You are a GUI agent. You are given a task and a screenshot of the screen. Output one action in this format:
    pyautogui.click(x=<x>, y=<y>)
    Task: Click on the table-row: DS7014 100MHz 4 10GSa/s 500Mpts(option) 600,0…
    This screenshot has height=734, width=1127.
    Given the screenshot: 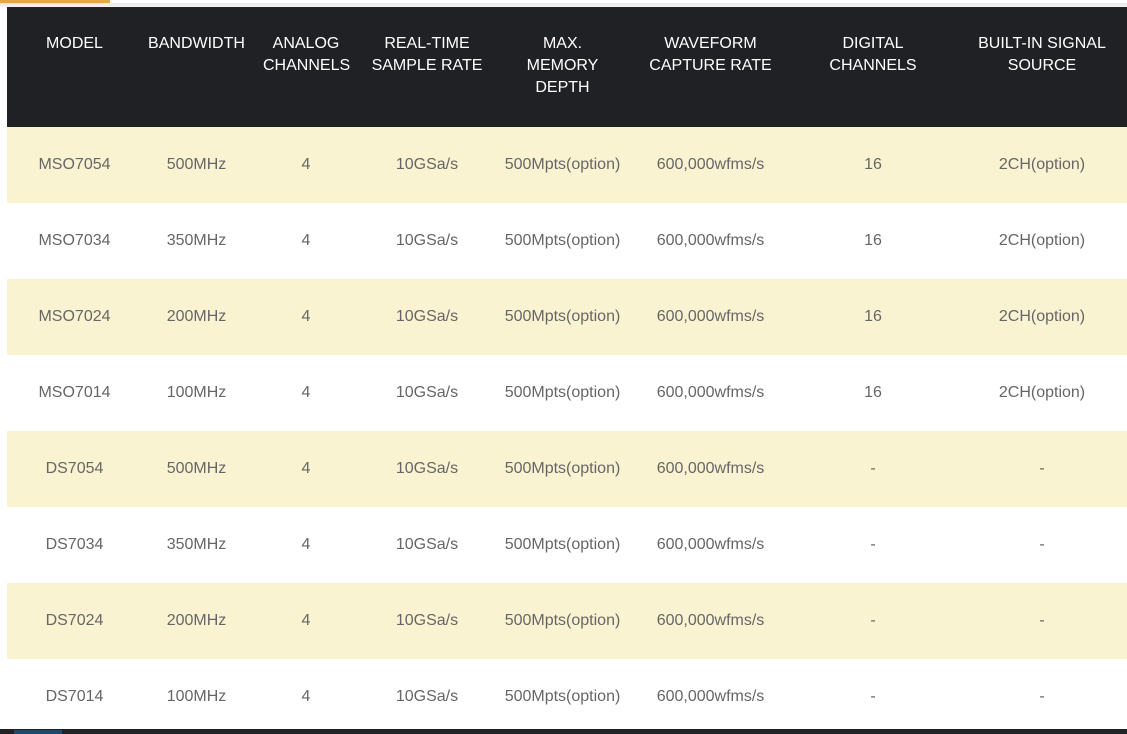 What is the action you would take?
    pyautogui.click(x=567, y=694)
    